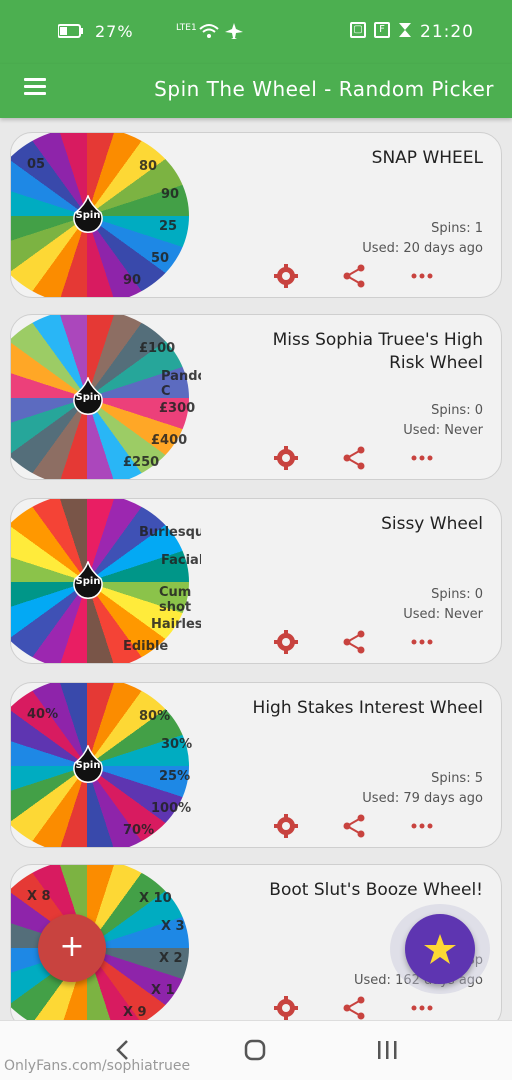 This screenshot has width=512, height=1080. What do you see at coordinates (405, 30) in the screenshot?
I see `hourglass-icon` at bounding box center [405, 30].